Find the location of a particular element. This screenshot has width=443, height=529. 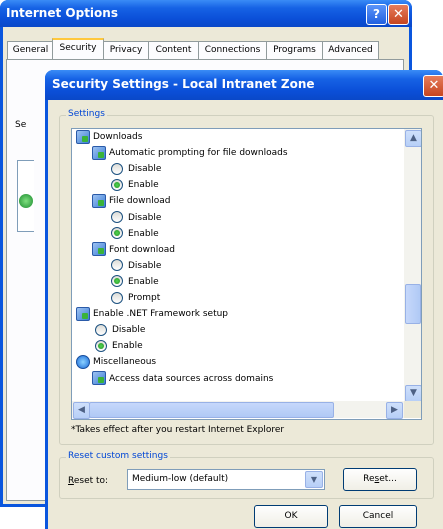

setting-item: Automatic prompting for file downloads is located at coordinates (190, 153).